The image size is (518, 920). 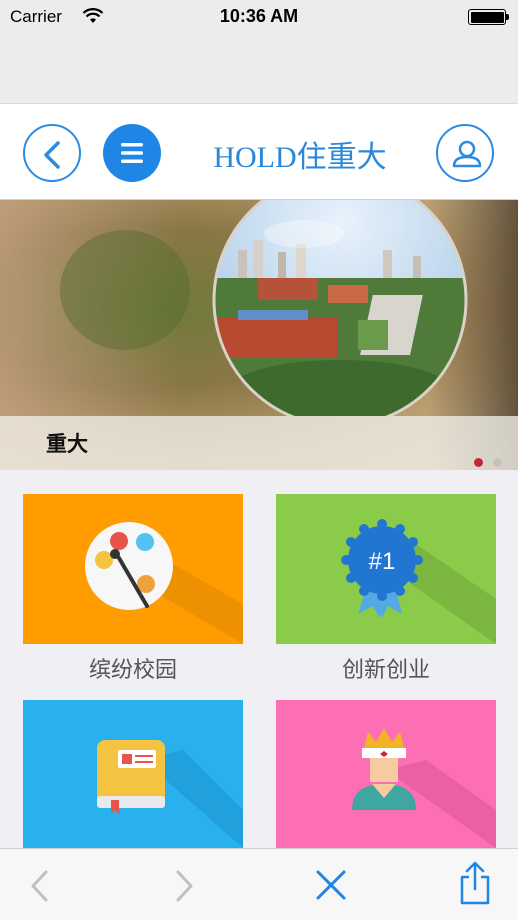 What do you see at coordinates (132, 670) in the screenshot?
I see `tile-label-campus-life: 缤纷校园` at bounding box center [132, 670].